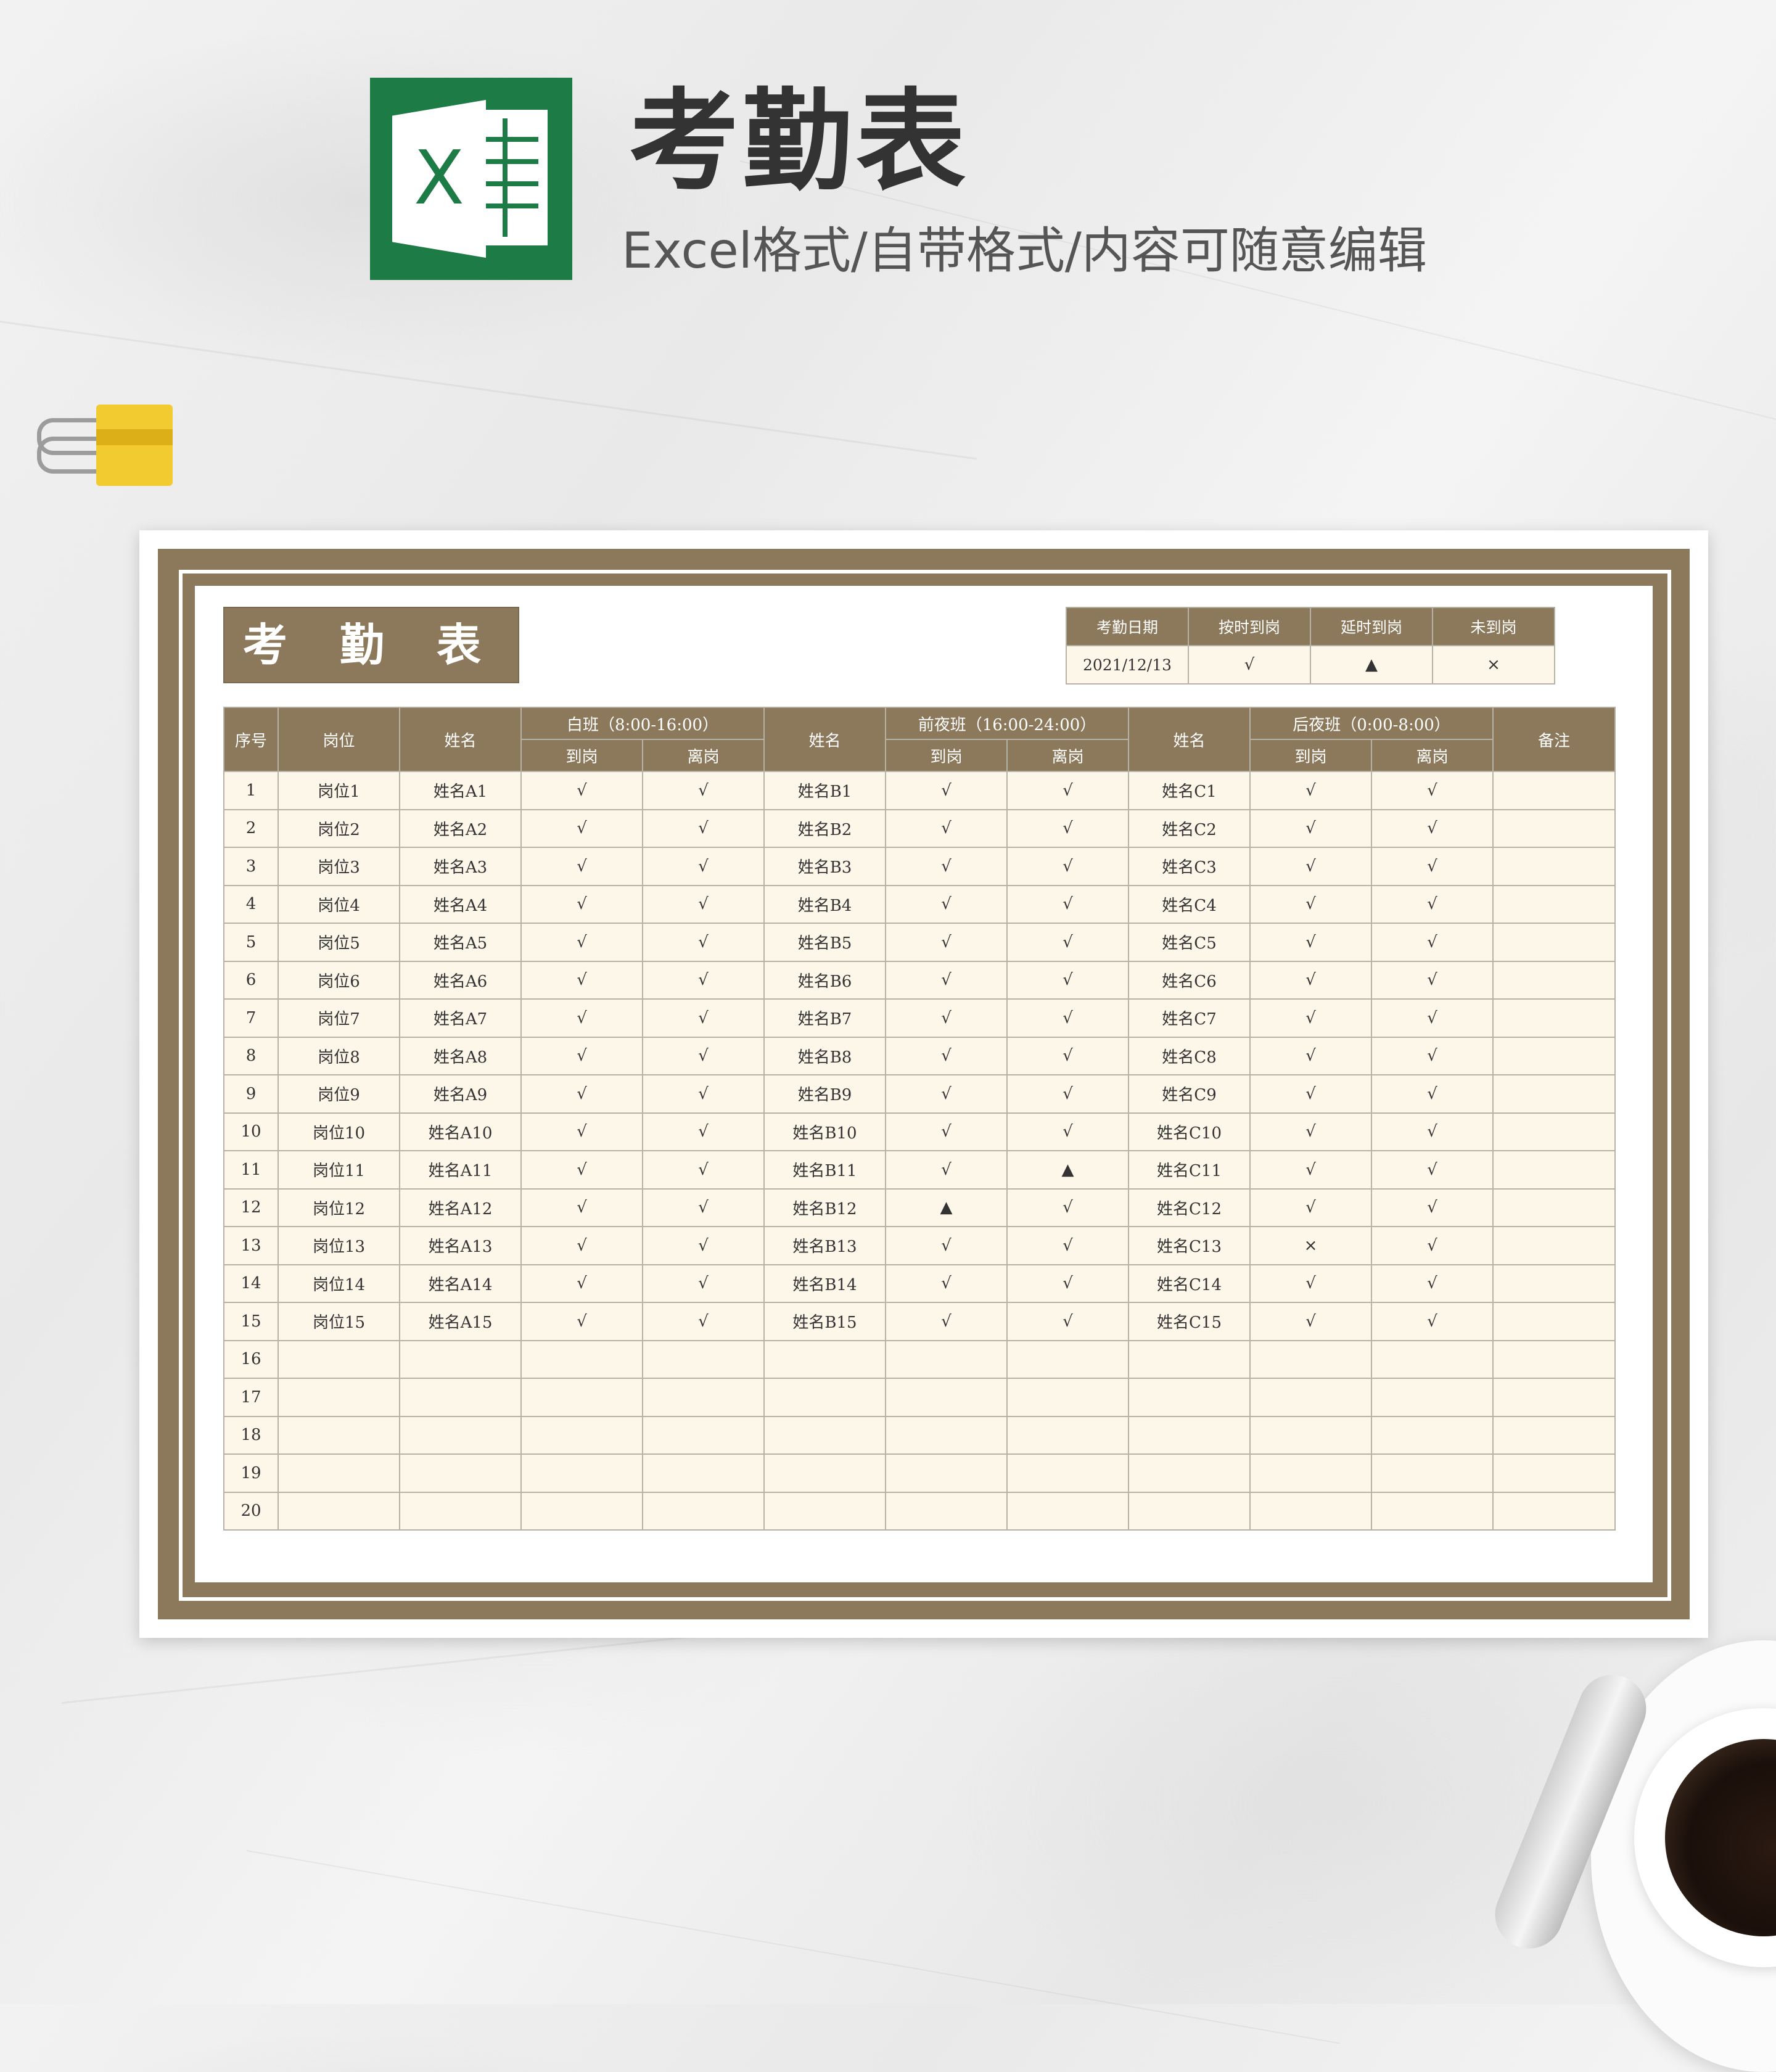 The image size is (1776, 2072). What do you see at coordinates (1189, 1132) in the screenshot?
I see `cell-name-c: 姓名C10` at bounding box center [1189, 1132].